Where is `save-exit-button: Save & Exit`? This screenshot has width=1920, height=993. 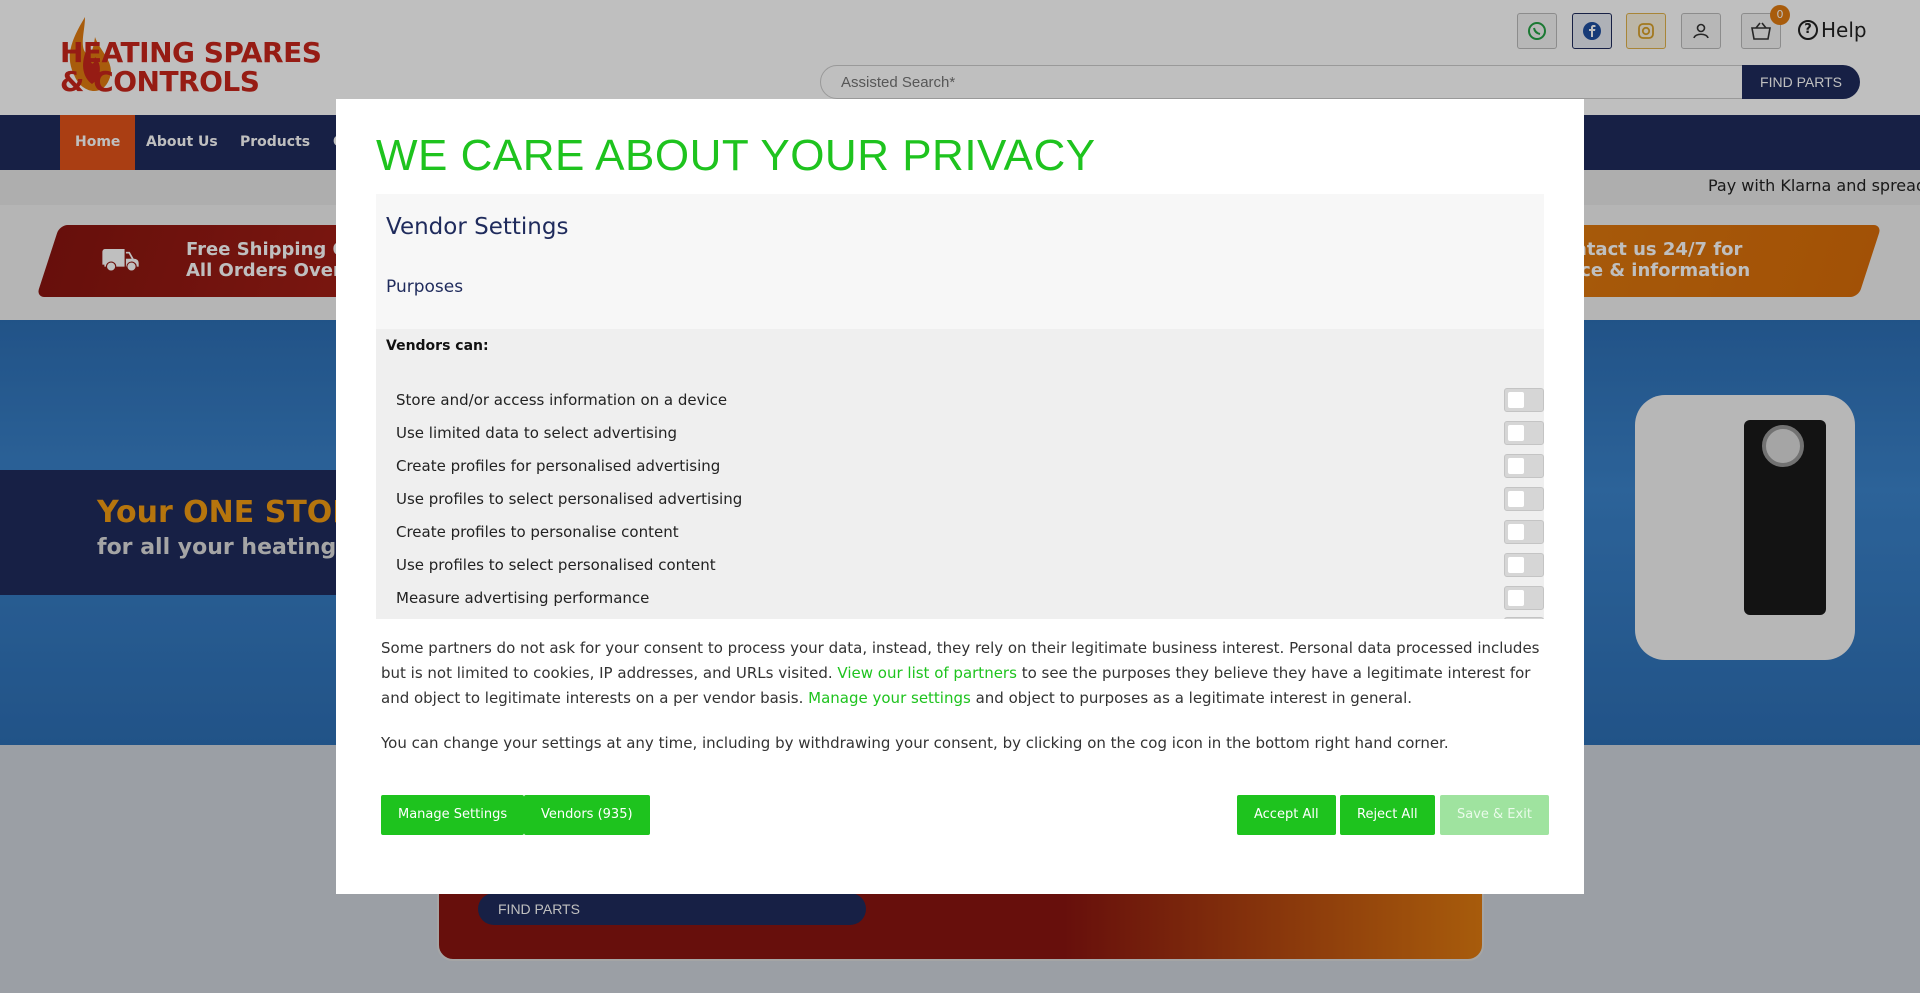 save-exit-button: Save & Exit is located at coordinates (1494, 815).